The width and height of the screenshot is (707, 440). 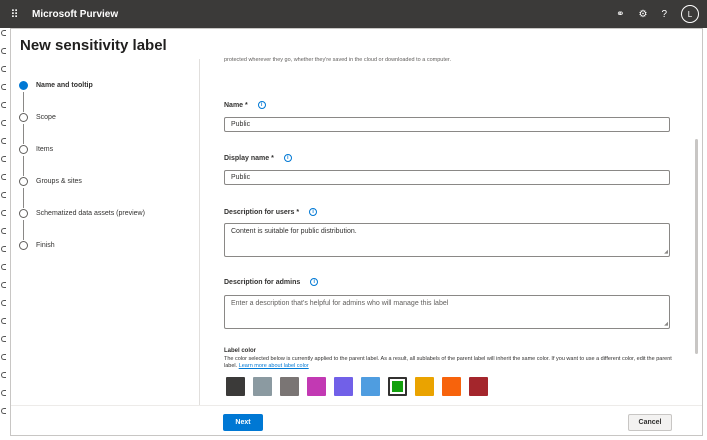 What do you see at coordinates (109, 95) in the screenshot?
I see `step-name-and-tooltip: Name and tooltip` at bounding box center [109, 95].